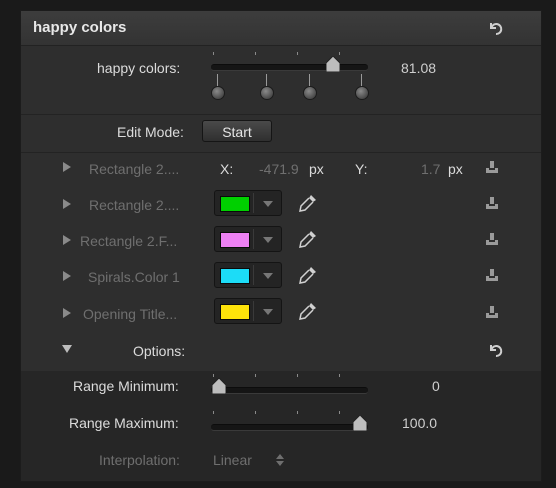 This screenshot has height=488, width=556. Describe the element at coordinates (279, 169) in the screenshot. I see `x-value: -471.9` at that location.